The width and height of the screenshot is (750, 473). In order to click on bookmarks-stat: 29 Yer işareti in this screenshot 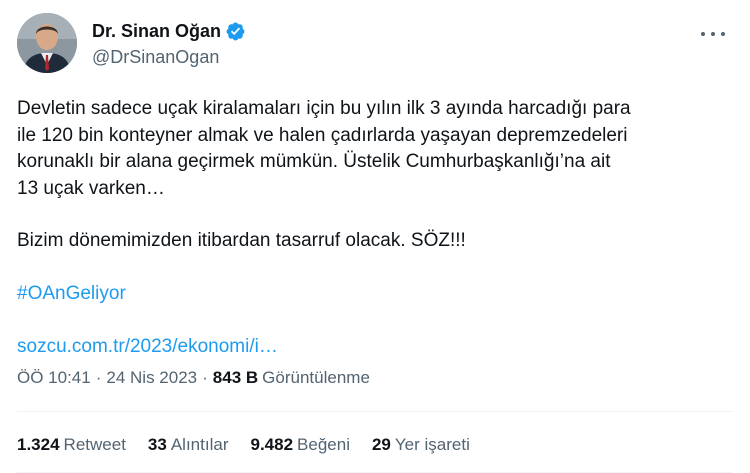, I will do `click(421, 445)`.